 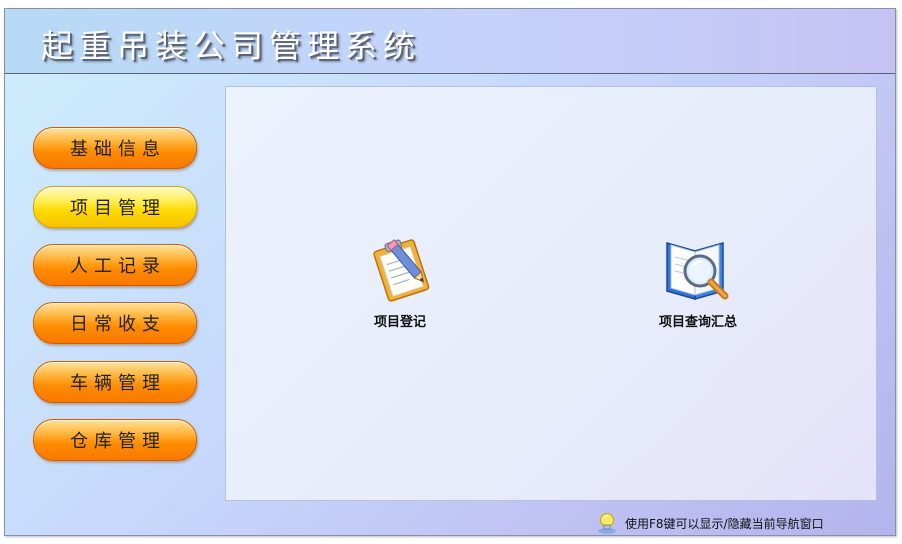 I want to click on module-label: 项目查询汇总, so click(x=697, y=322).